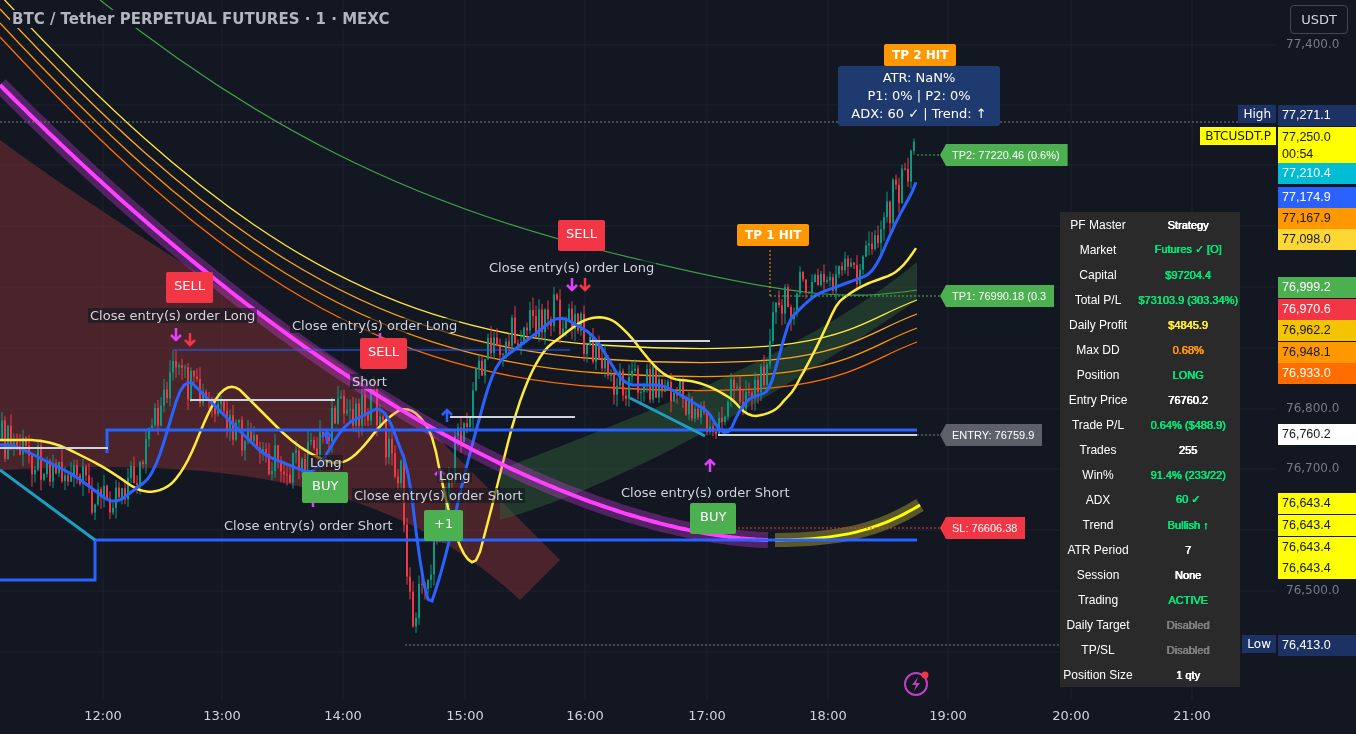 Image resolution: width=1356 pixels, height=734 pixels. What do you see at coordinates (1298, 154) in the screenshot?
I see `countdown-text: 00:54` at bounding box center [1298, 154].